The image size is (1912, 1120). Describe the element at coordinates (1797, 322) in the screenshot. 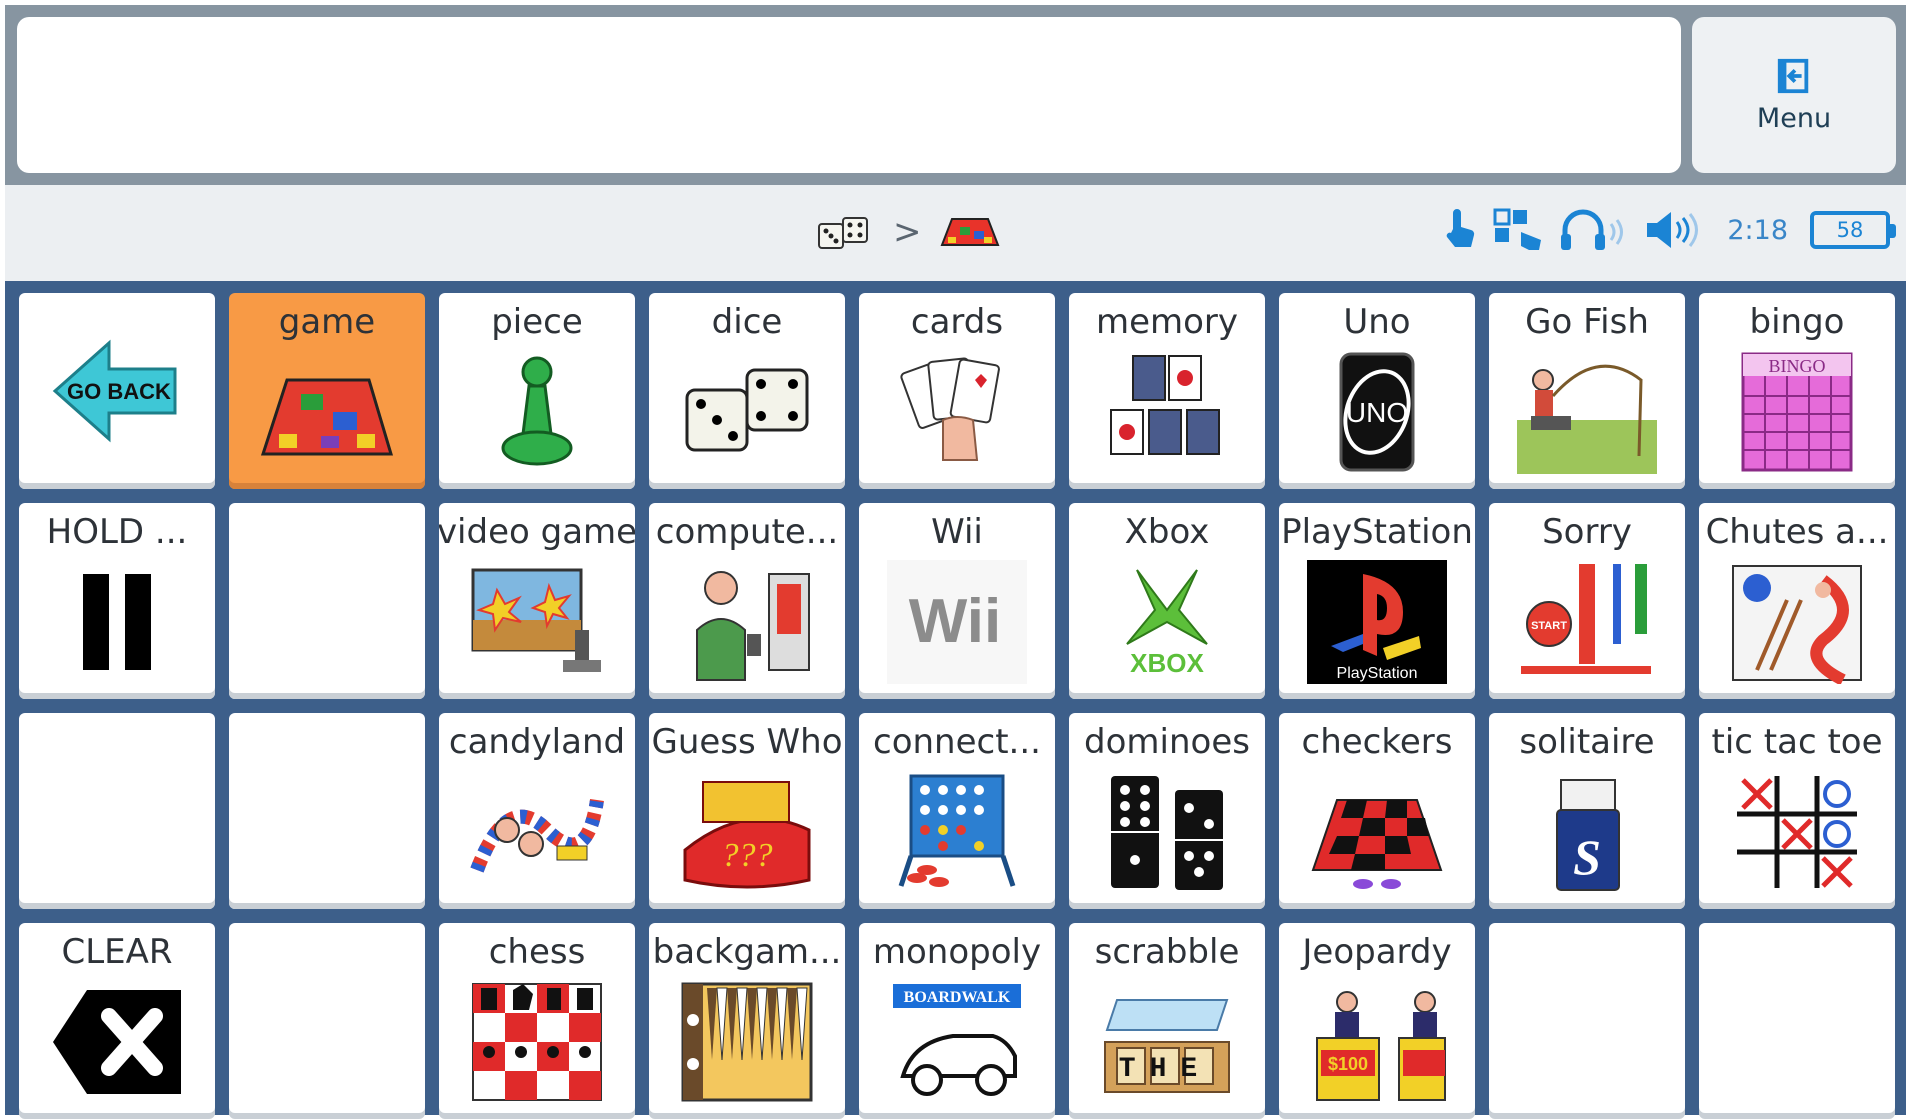

I see `tile-label: bingo` at that location.